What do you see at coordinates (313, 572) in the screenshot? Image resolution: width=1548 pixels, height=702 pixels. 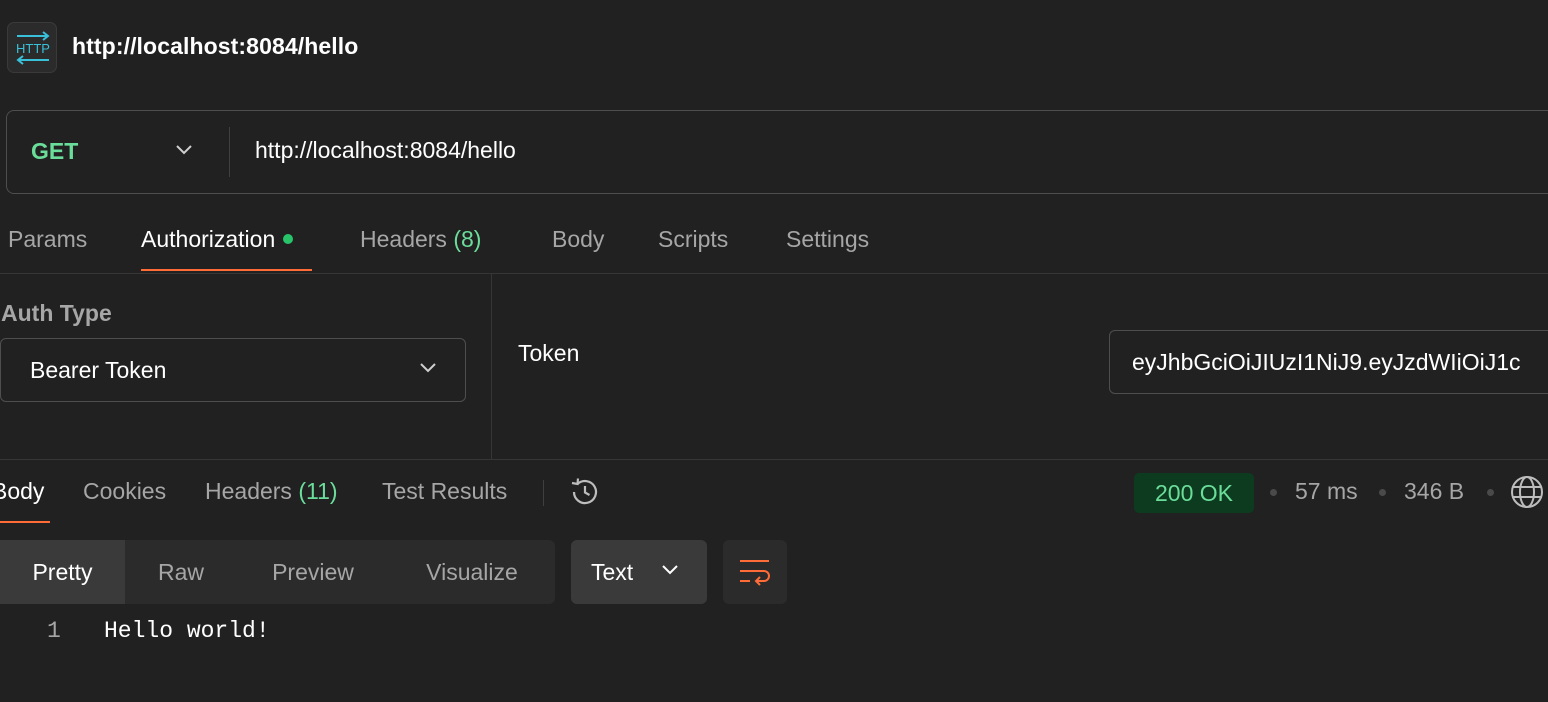 I see `view-preview-button: Preview` at bounding box center [313, 572].